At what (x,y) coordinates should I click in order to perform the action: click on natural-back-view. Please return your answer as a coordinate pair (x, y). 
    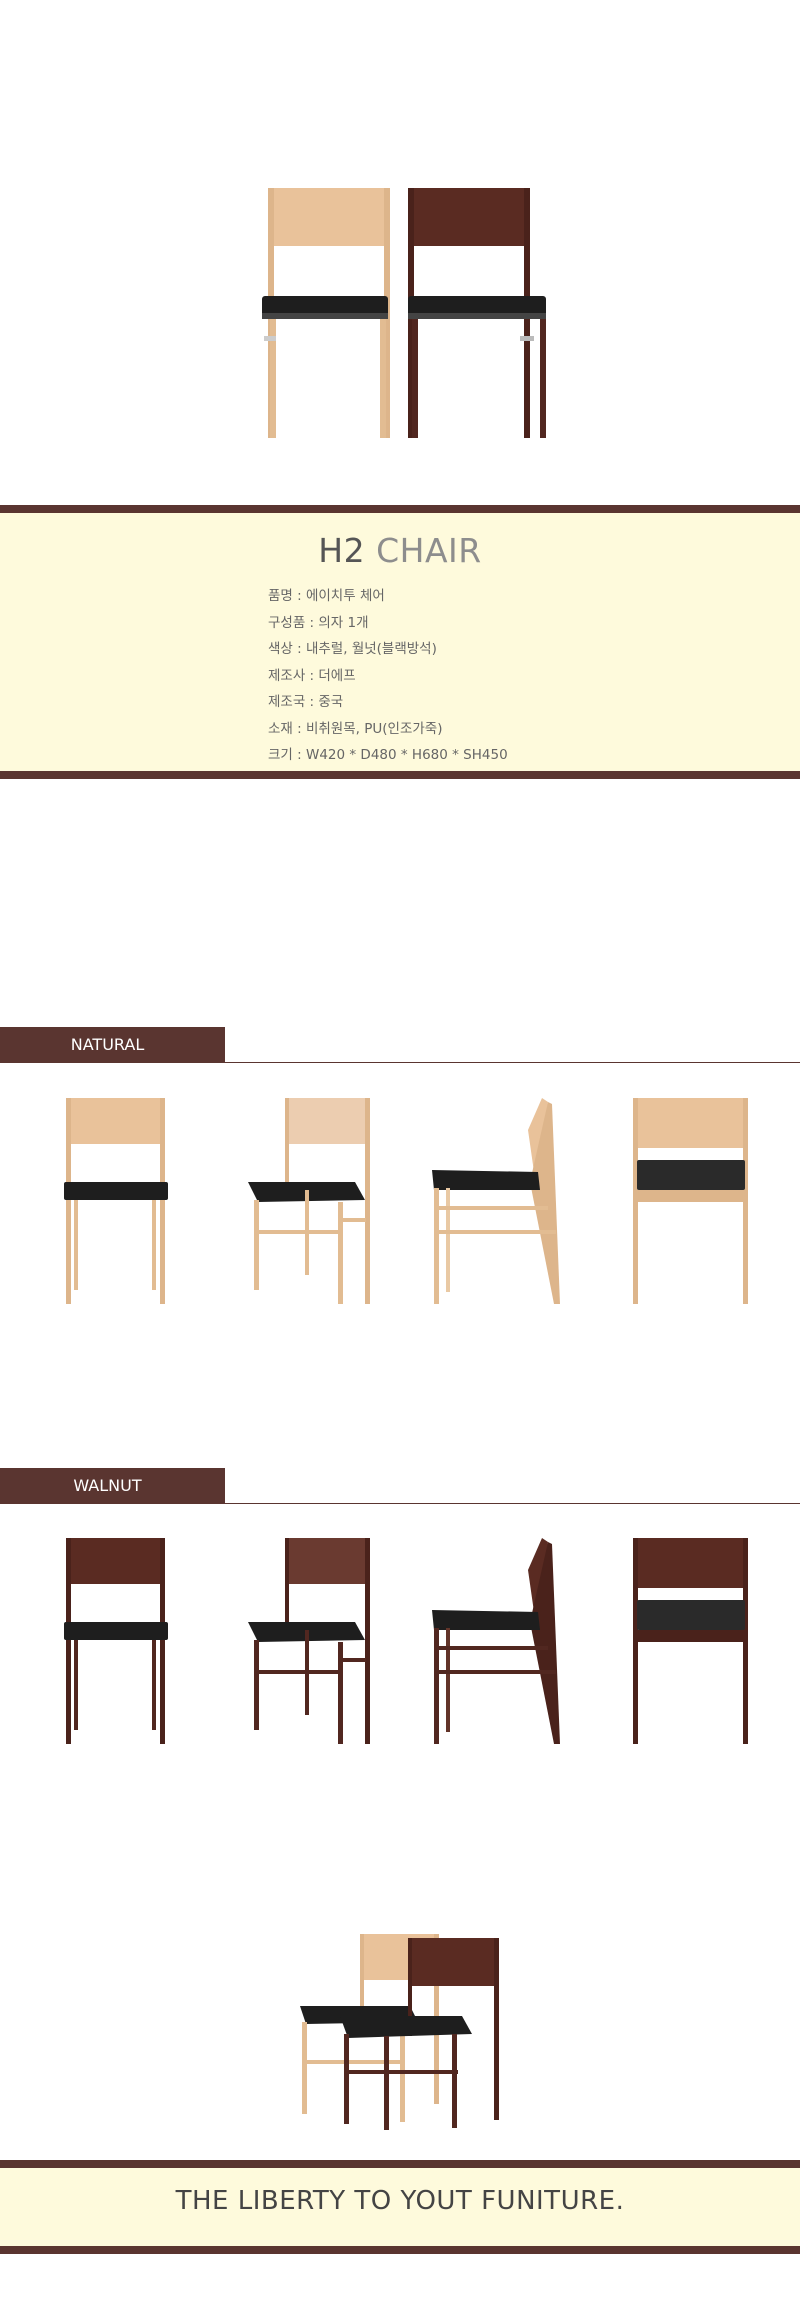
    Looking at the image, I should click on (695, 1200).